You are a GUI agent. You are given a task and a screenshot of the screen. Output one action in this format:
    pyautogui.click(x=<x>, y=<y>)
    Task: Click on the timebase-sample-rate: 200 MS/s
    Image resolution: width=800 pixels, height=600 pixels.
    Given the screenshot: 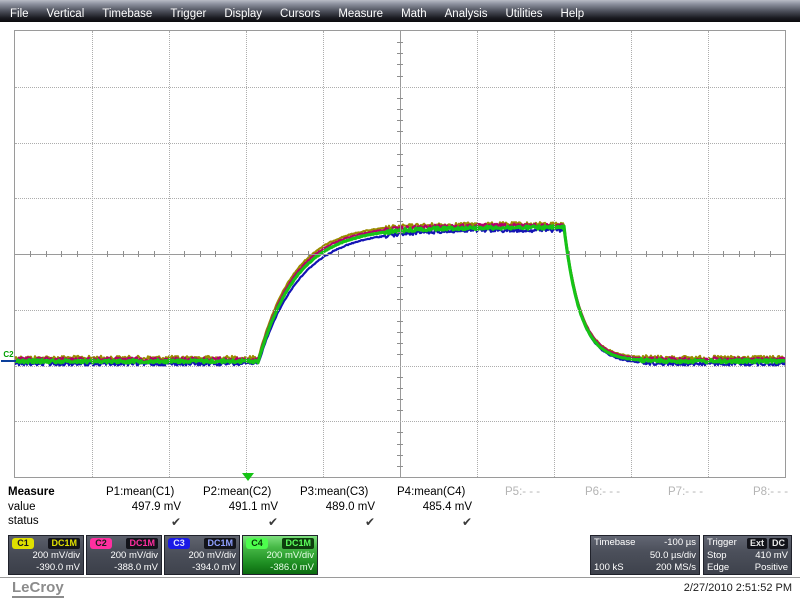 What is the action you would take?
    pyautogui.click(x=675, y=567)
    